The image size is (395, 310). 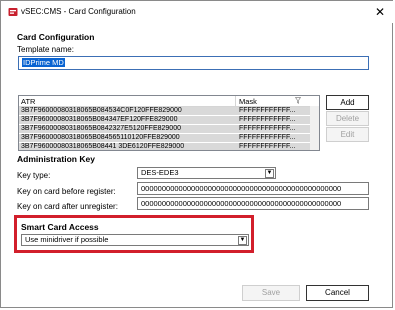 I want to click on atr-value: 3B7F96000080318065B084565110120FFE829000, so click(x=100, y=137).